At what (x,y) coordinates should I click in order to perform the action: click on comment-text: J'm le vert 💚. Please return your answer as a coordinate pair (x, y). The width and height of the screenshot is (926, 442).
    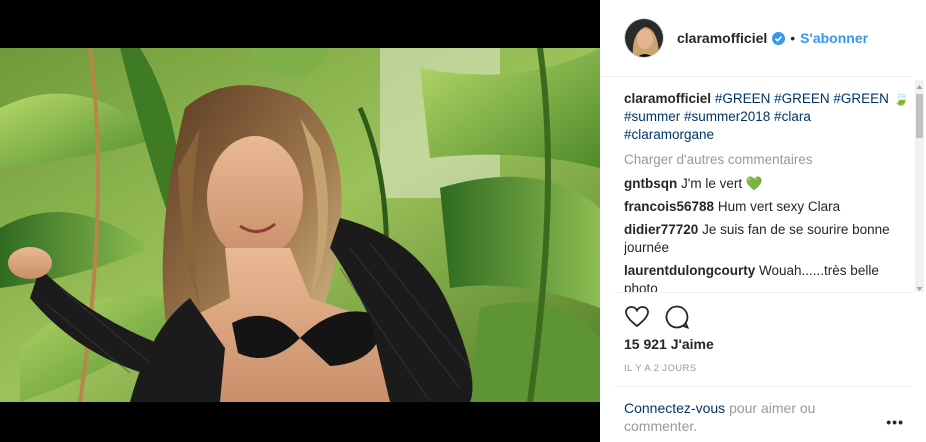
    Looking at the image, I should click on (722, 183).